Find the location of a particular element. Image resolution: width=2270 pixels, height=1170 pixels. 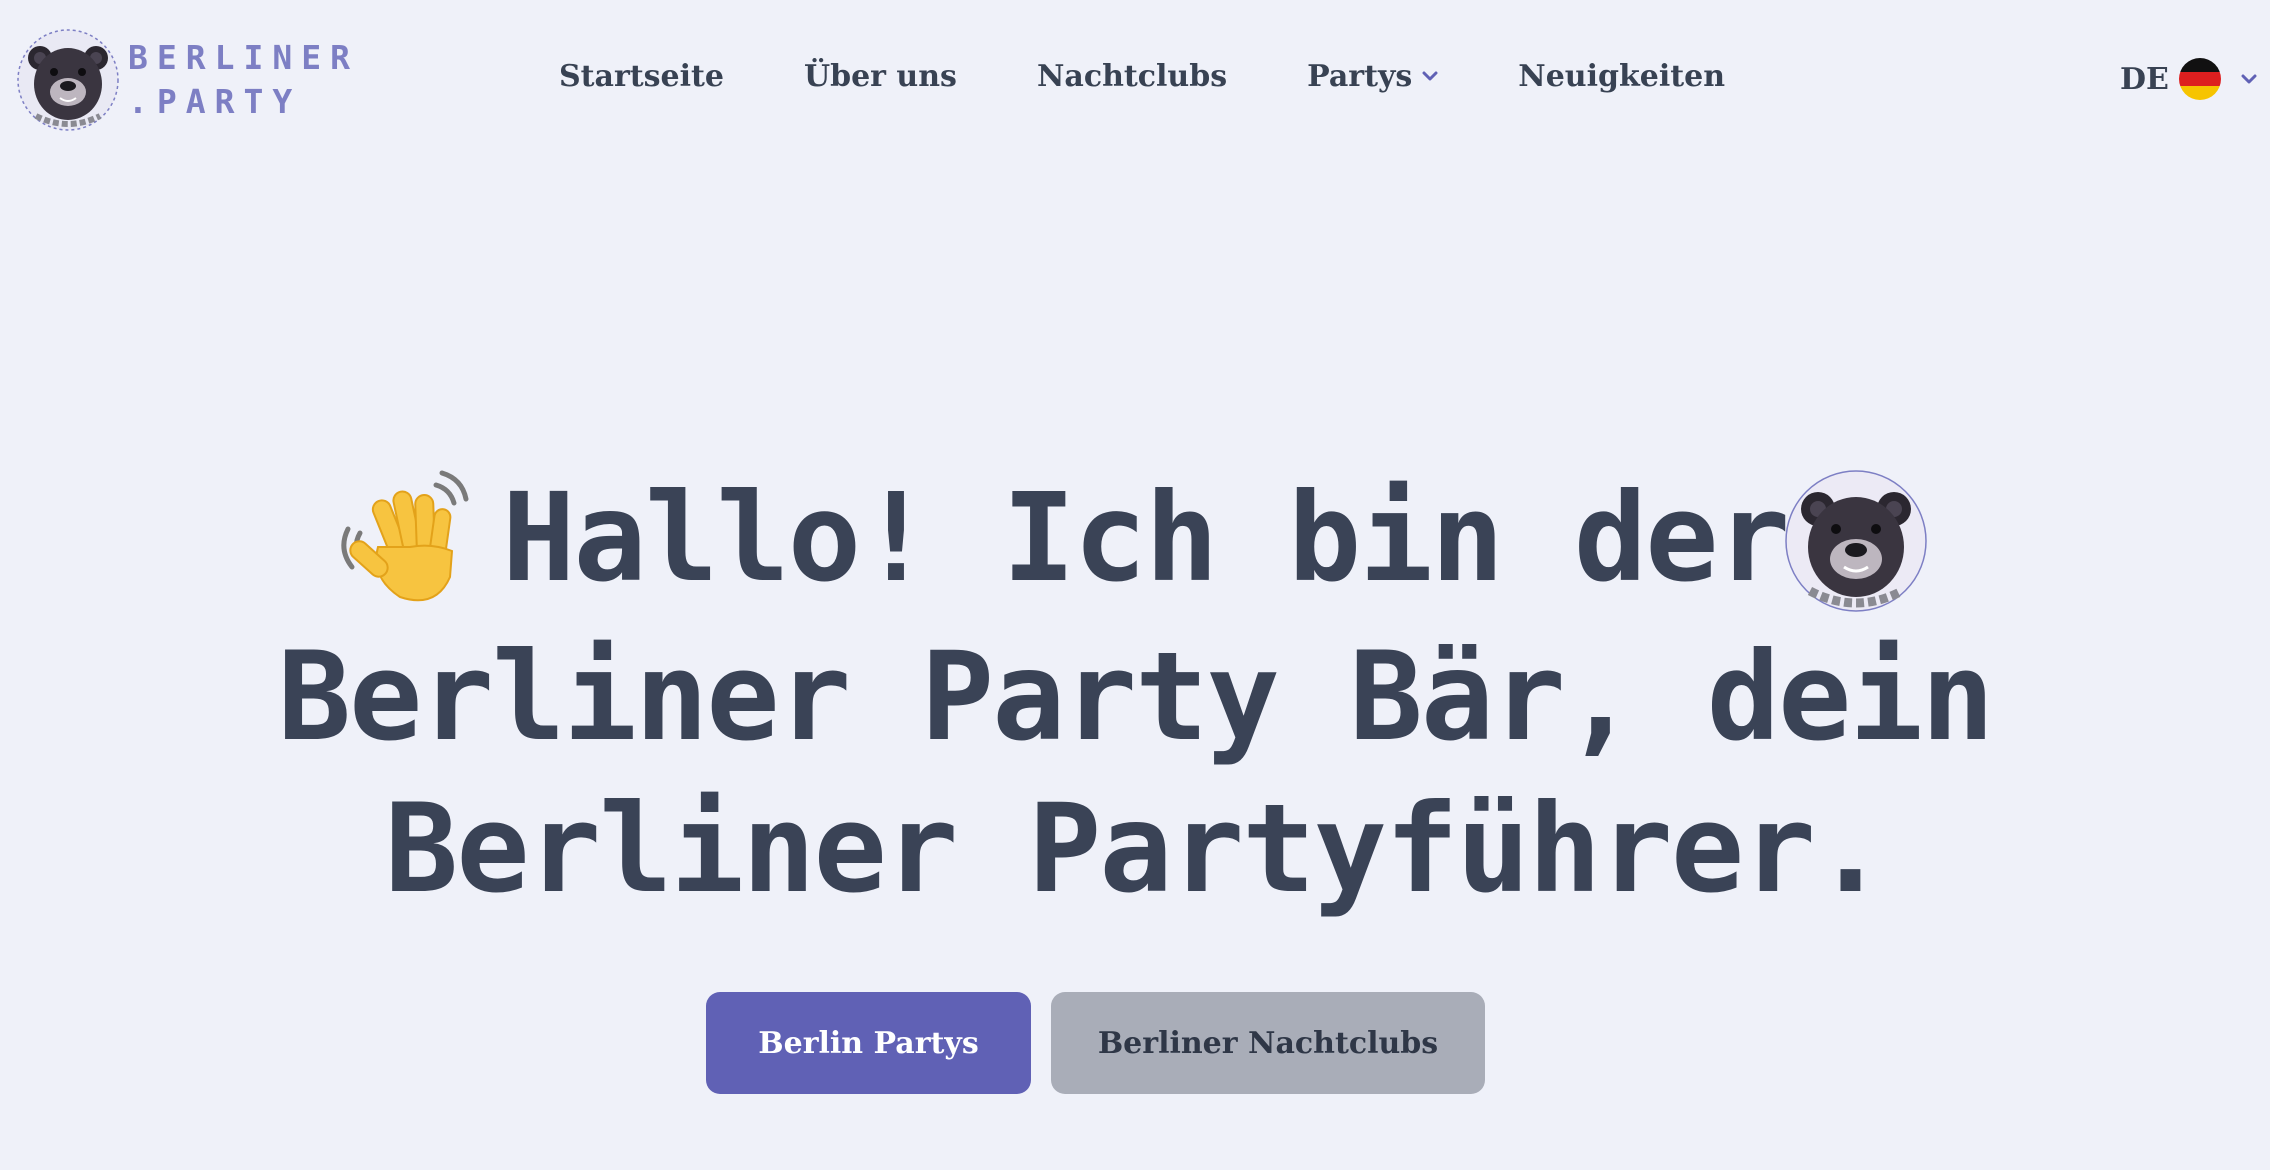

site-logo: BERLINER .PARTY is located at coordinates (187, 80).